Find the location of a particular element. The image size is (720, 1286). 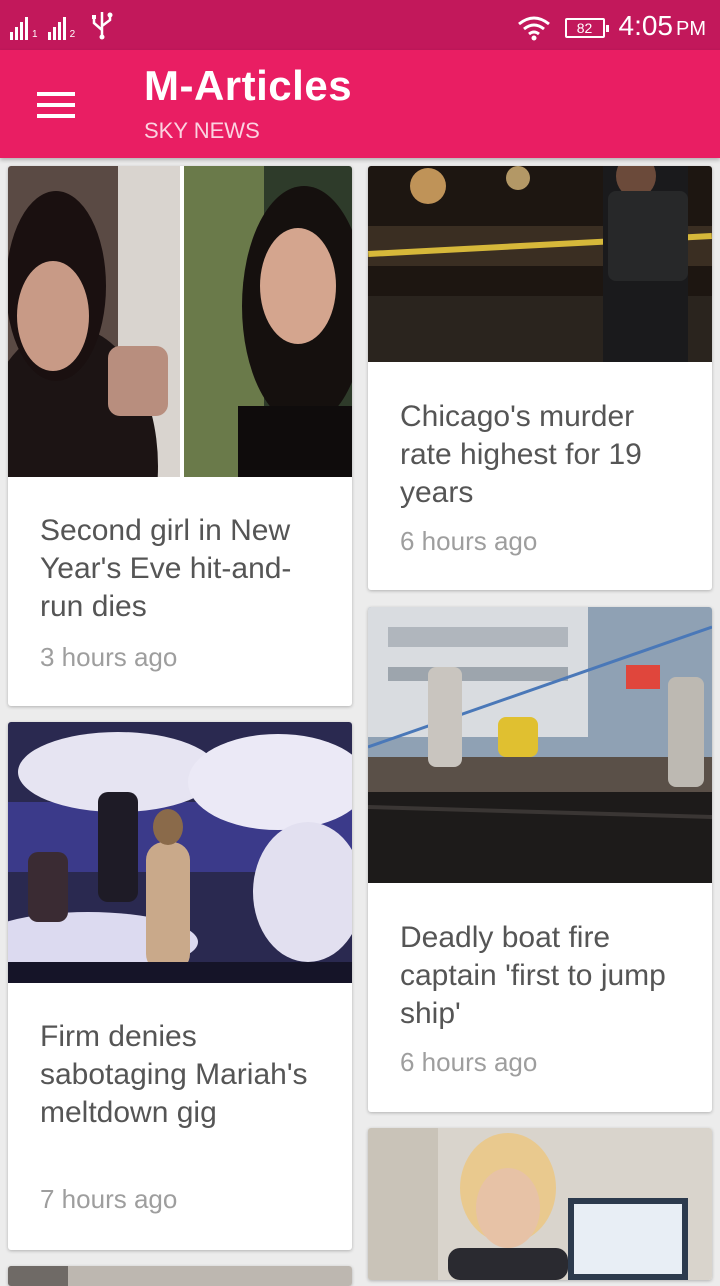

sim2-label: 2 is located at coordinates (72, 34).